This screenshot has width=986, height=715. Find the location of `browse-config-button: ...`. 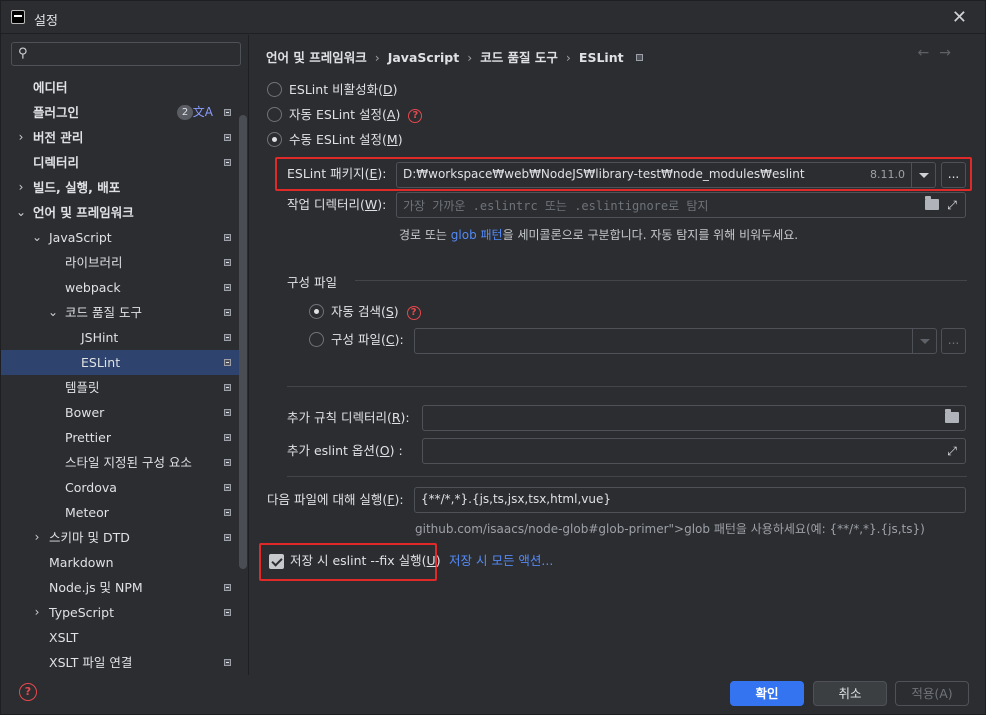

browse-config-button: ... is located at coordinates (953, 341).